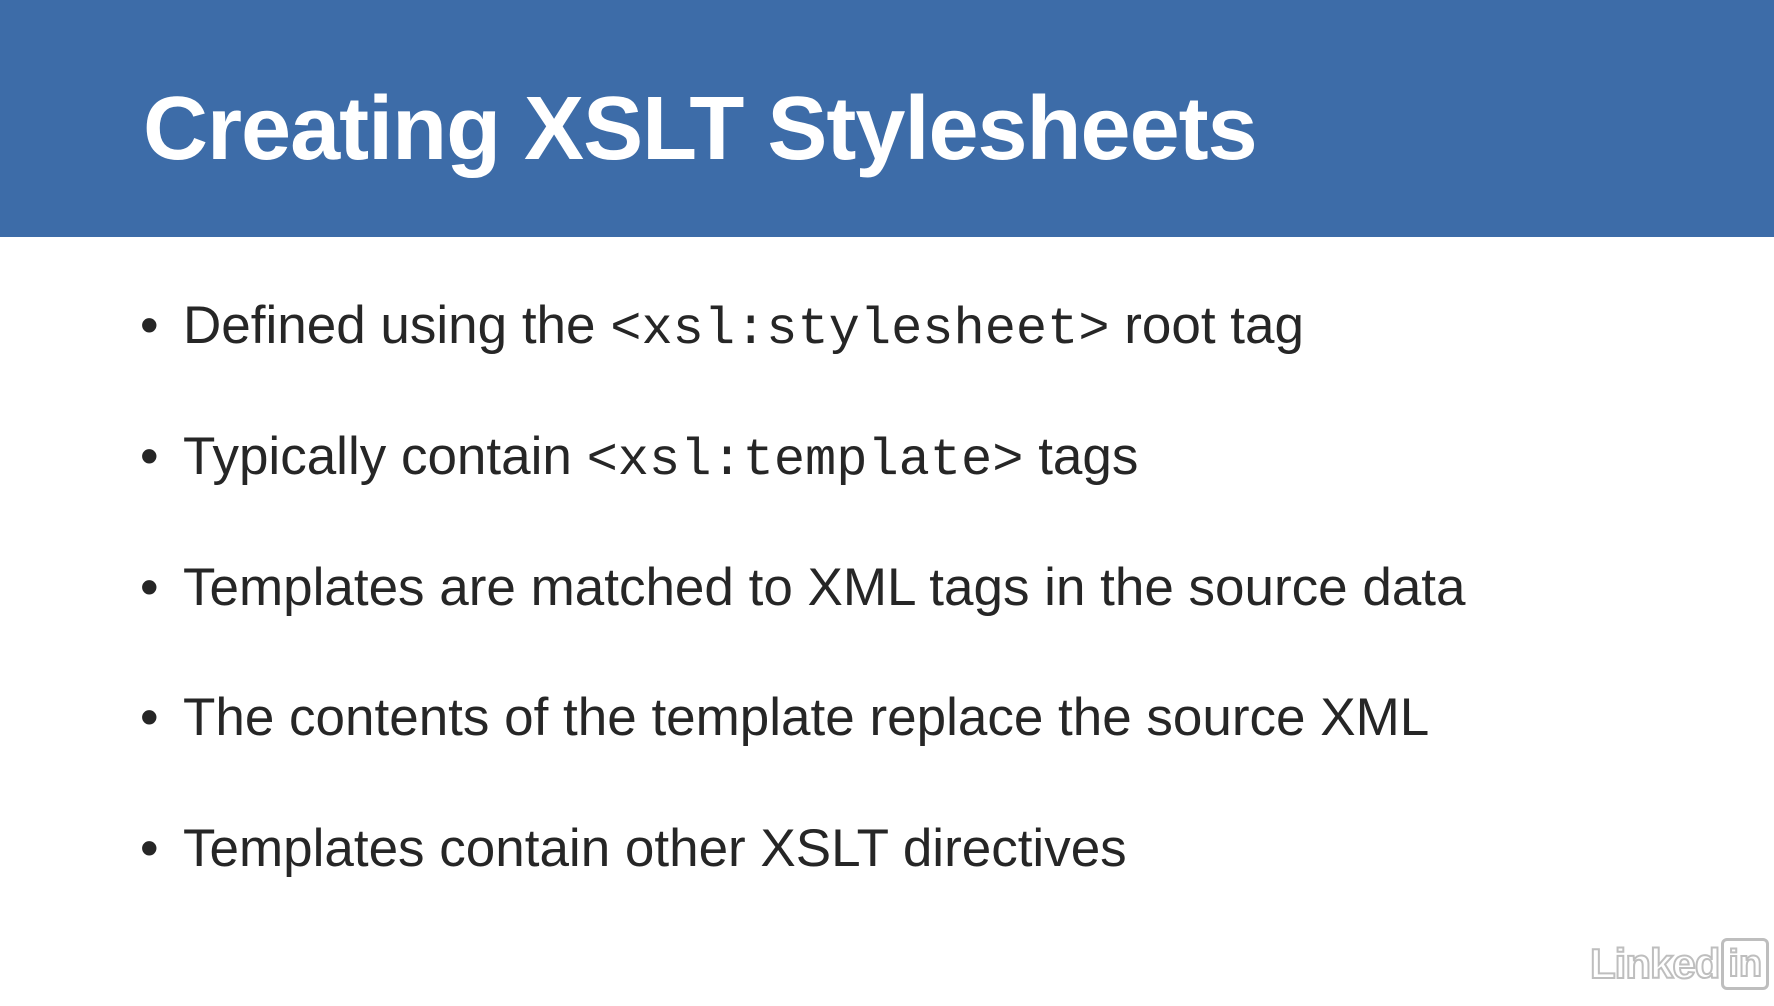 The width and height of the screenshot is (1774, 1006). Describe the element at coordinates (805, 460) in the screenshot. I see `bullet-code: <xsl:template>` at that location.